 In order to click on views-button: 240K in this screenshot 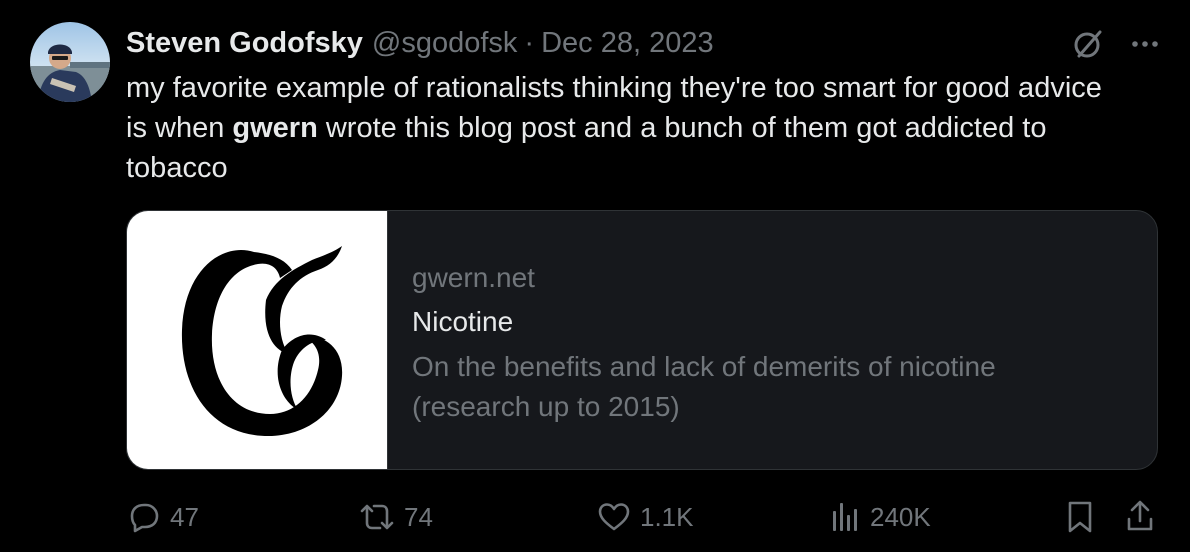, I will do `click(880, 517)`.